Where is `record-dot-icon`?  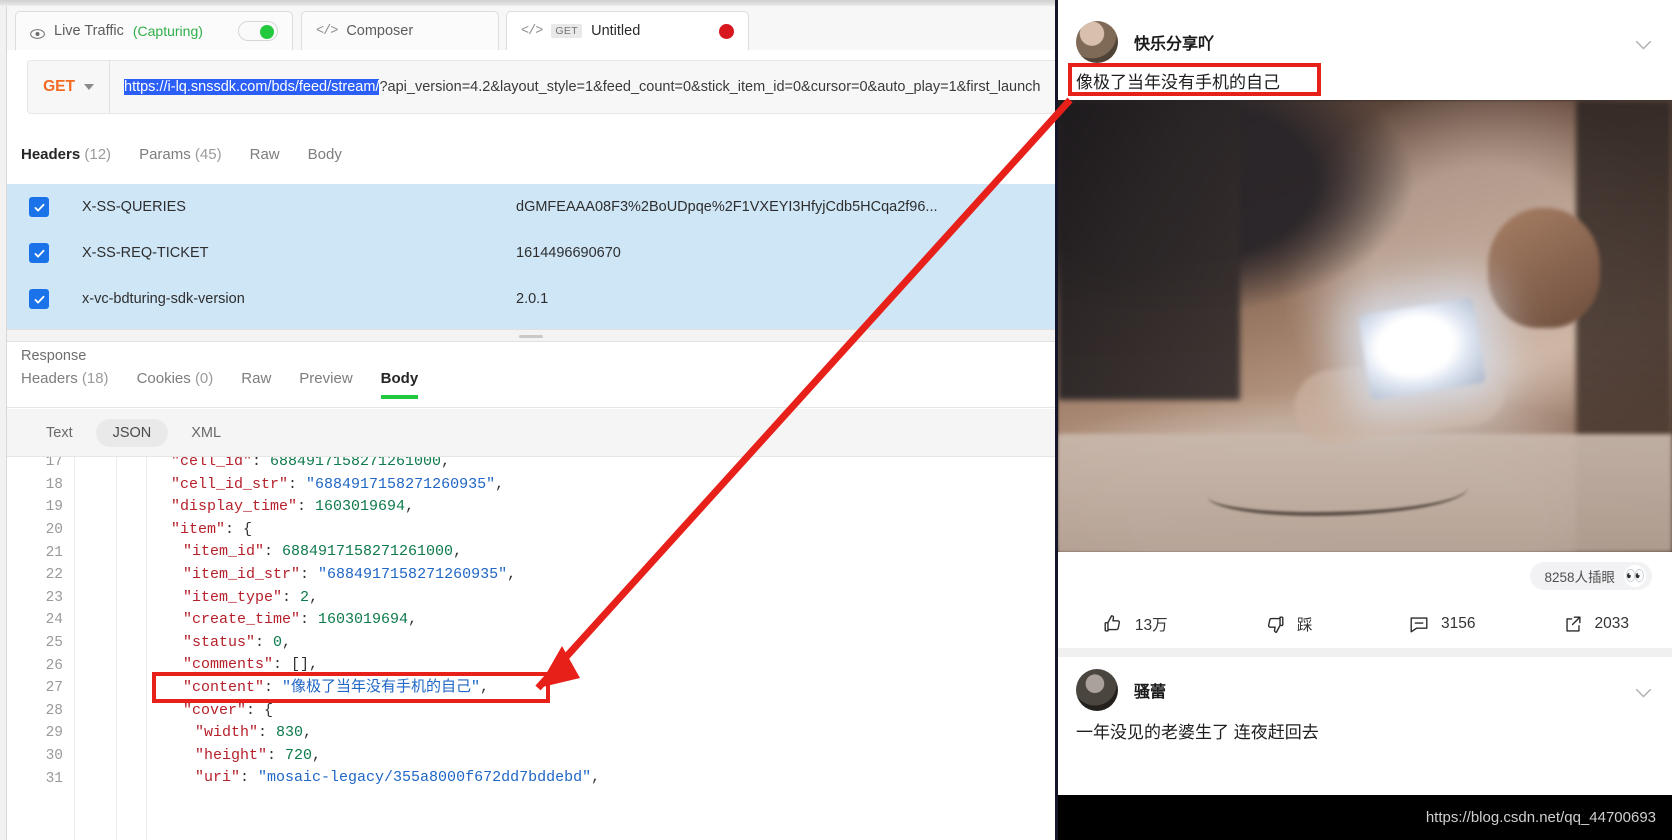
record-dot-icon is located at coordinates (726, 31).